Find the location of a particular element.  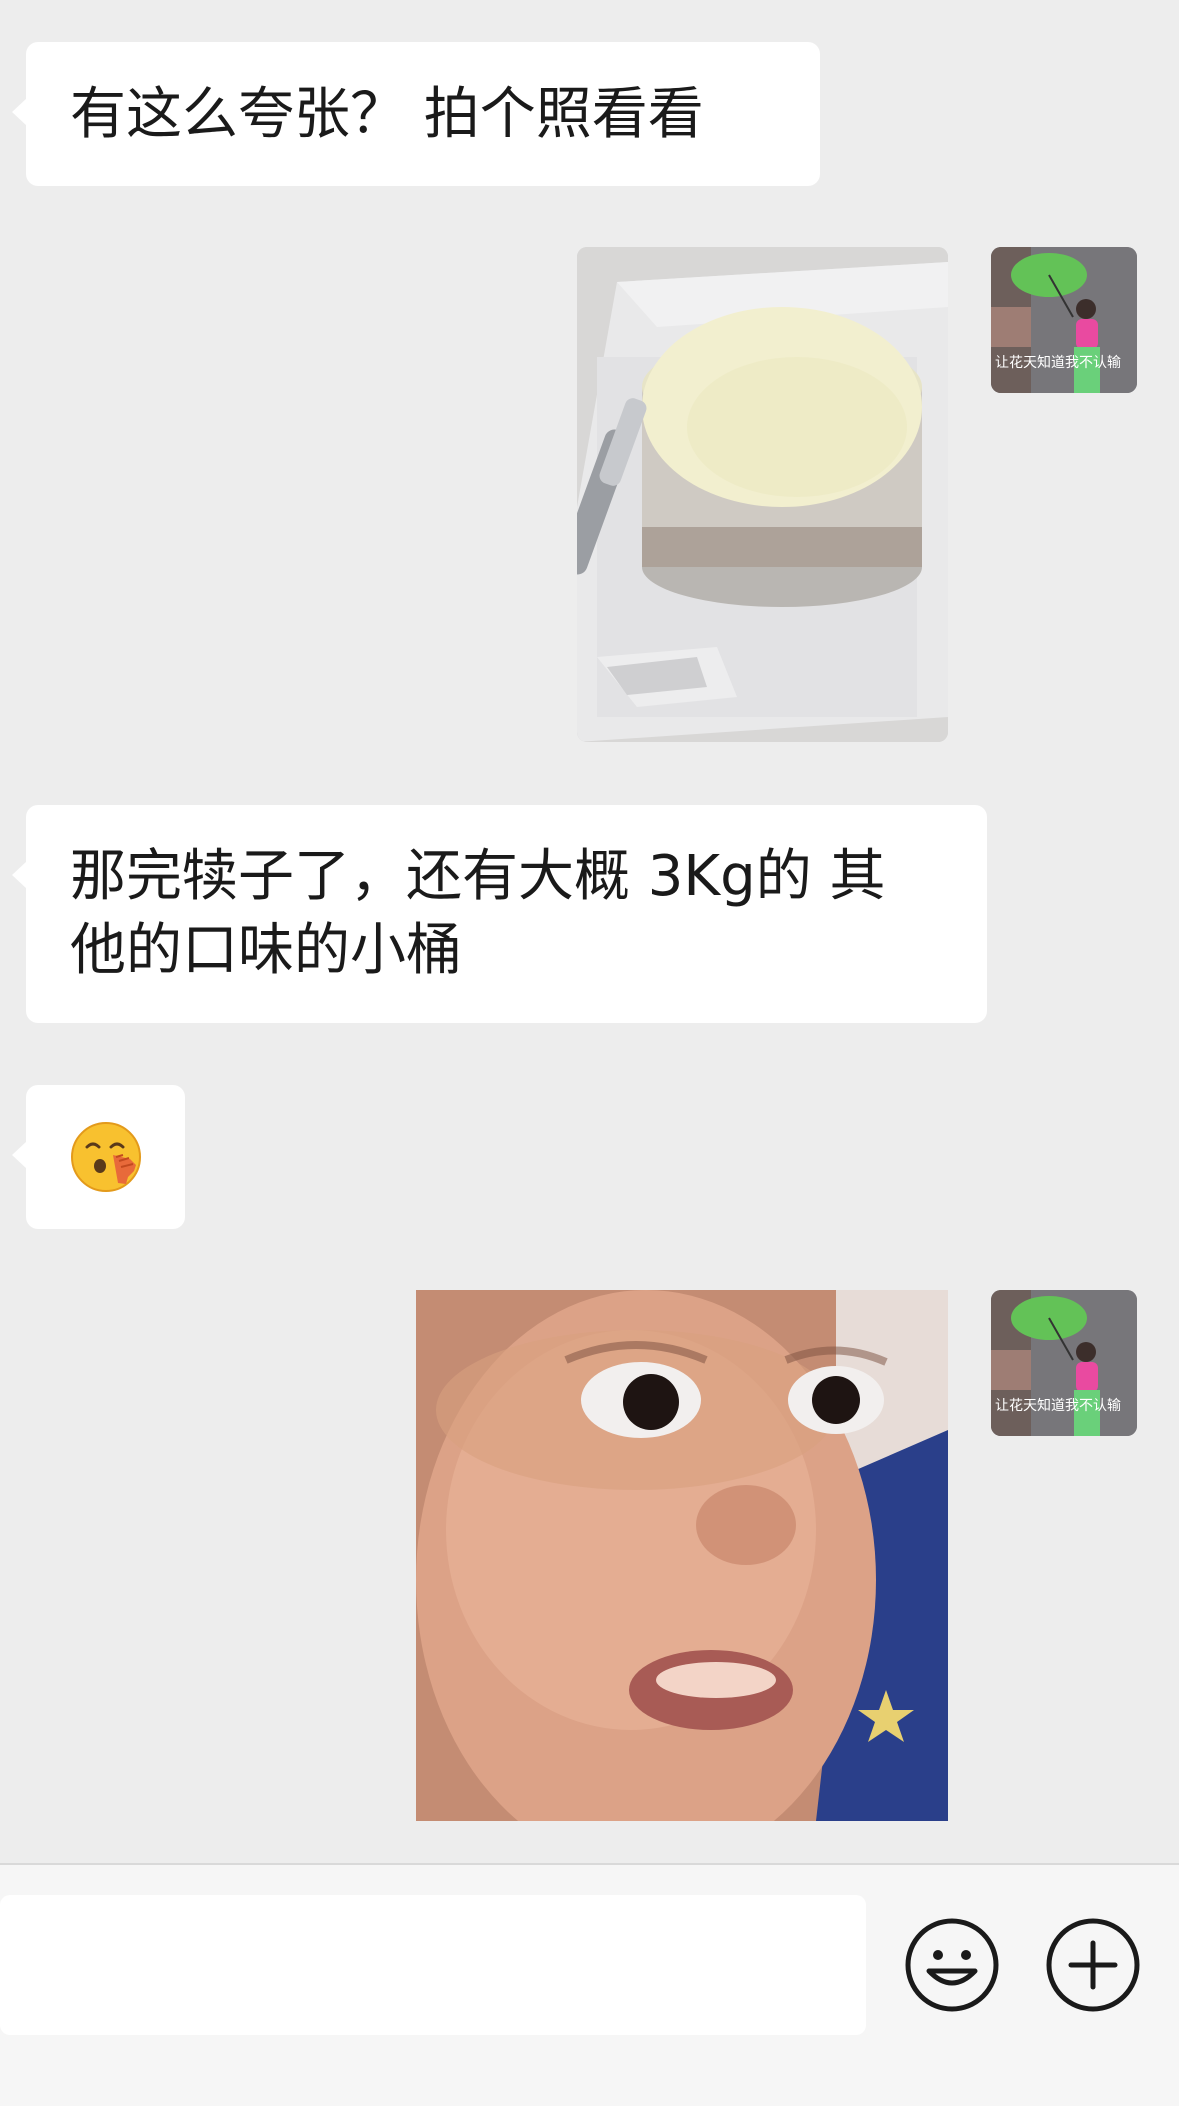

ice-cream-tub-image is located at coordinates (762, 494).